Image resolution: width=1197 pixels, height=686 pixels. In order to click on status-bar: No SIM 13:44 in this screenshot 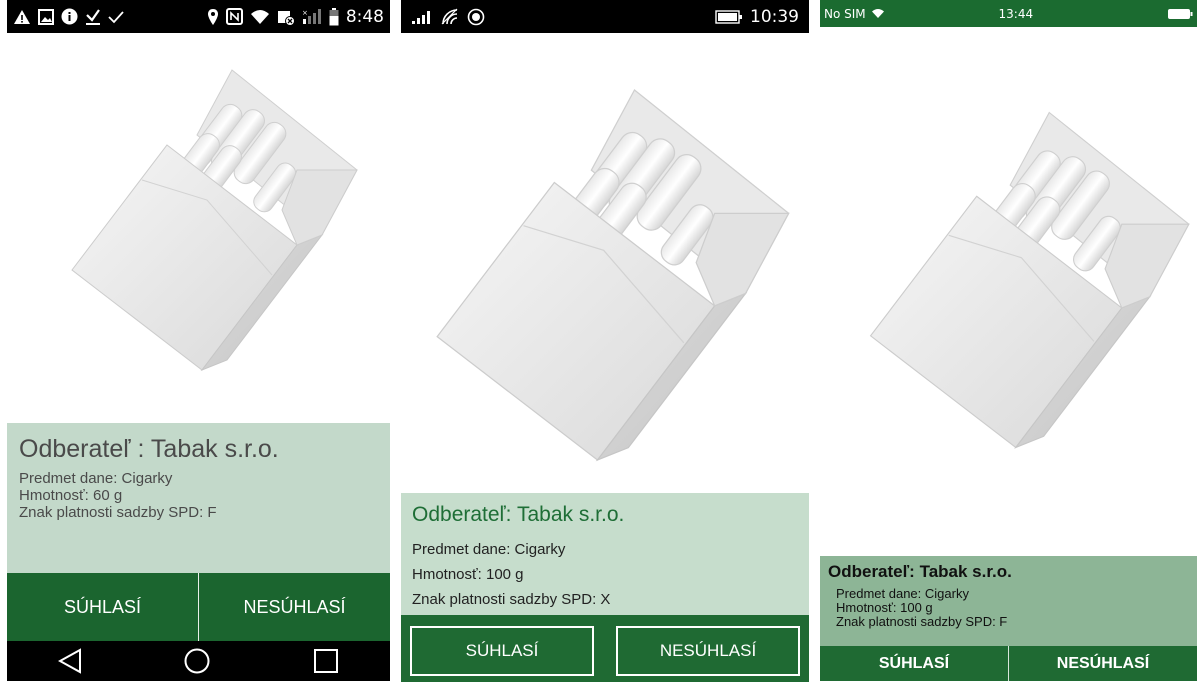, I will do `click(1008, 13)`.